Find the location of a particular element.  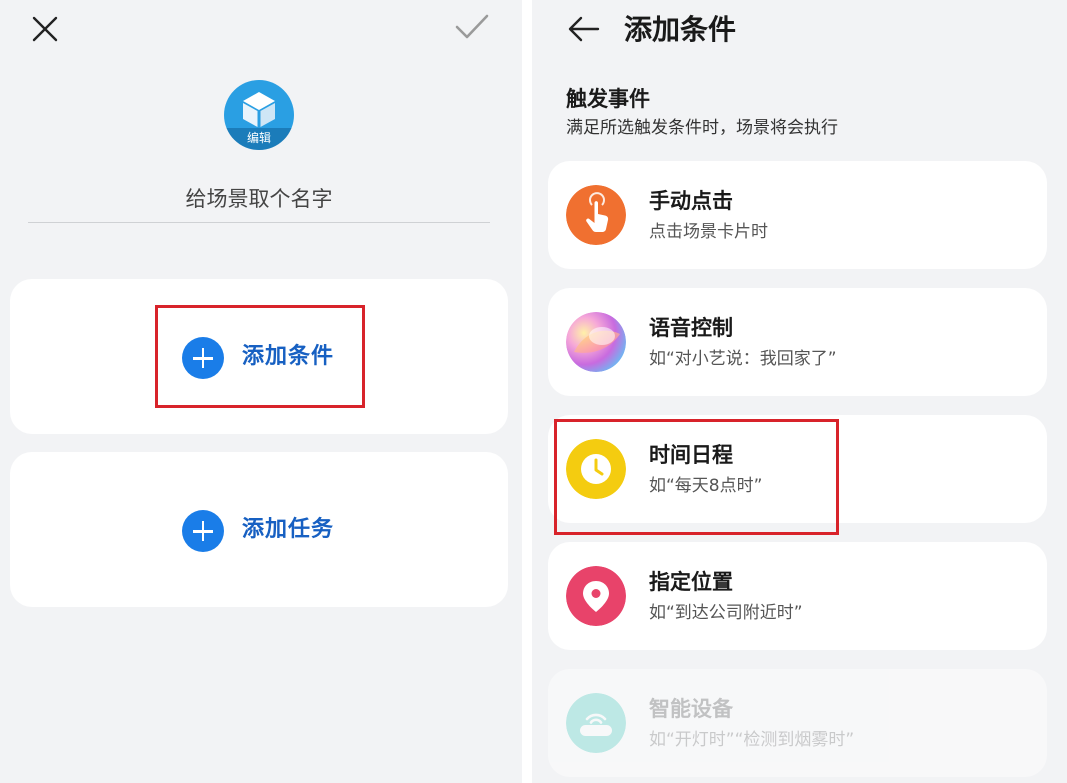

trigger-section-title: 触发事件 is located at coordinates (608, 99).